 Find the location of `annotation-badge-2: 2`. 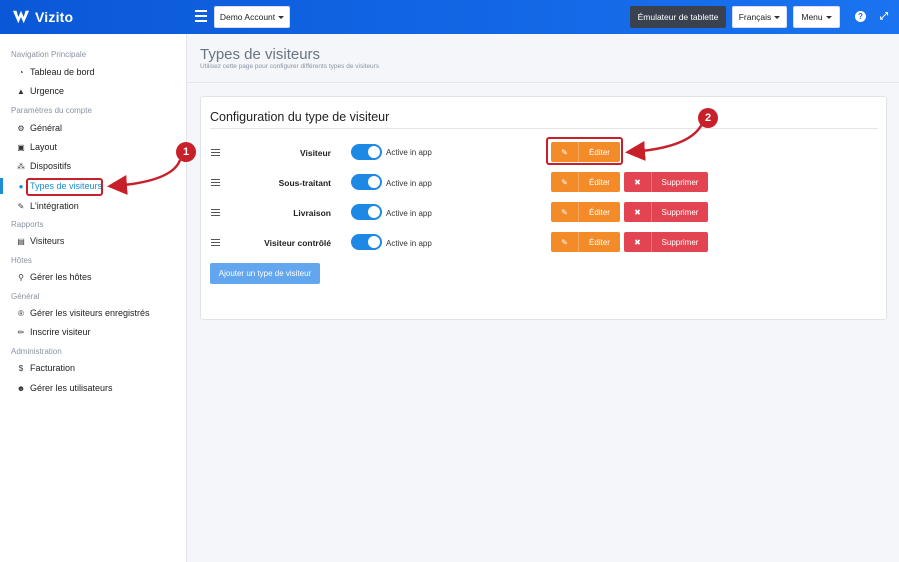

annotation-badge-2: 2 is located at coordinates (708, 118).